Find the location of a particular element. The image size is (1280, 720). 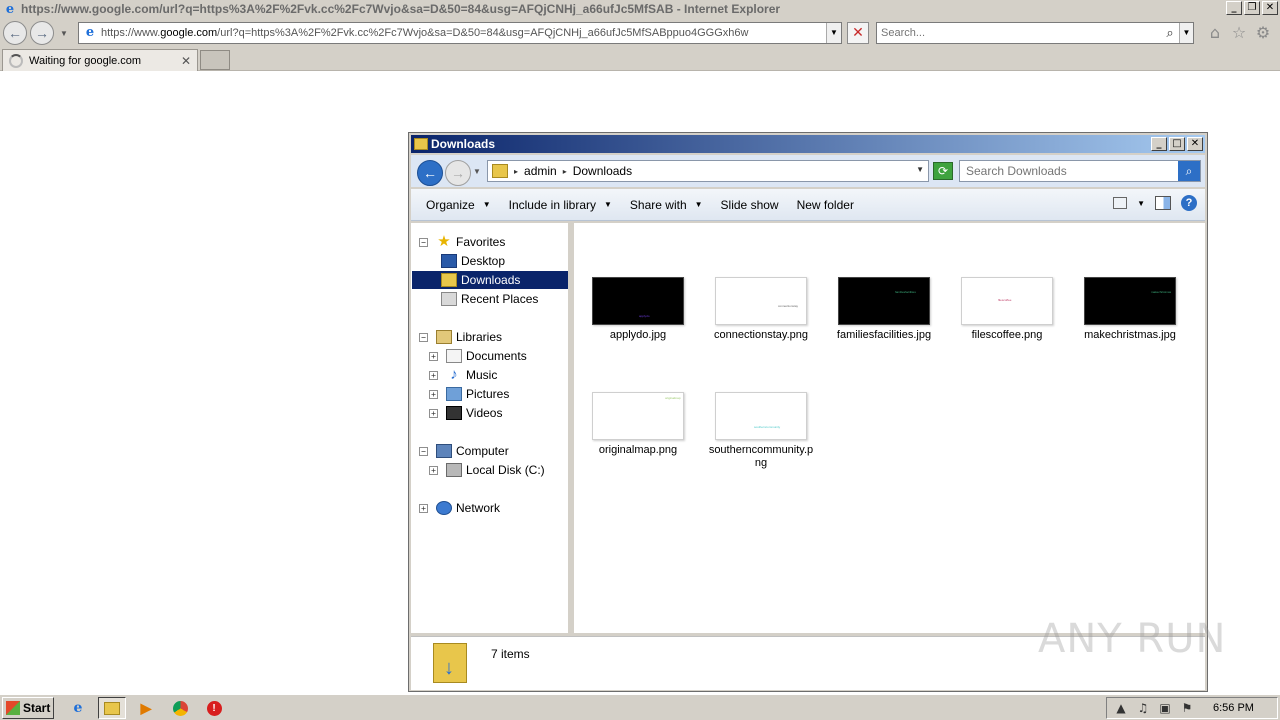

home-icon: ⌂ is located at coordinates (1215, 33).